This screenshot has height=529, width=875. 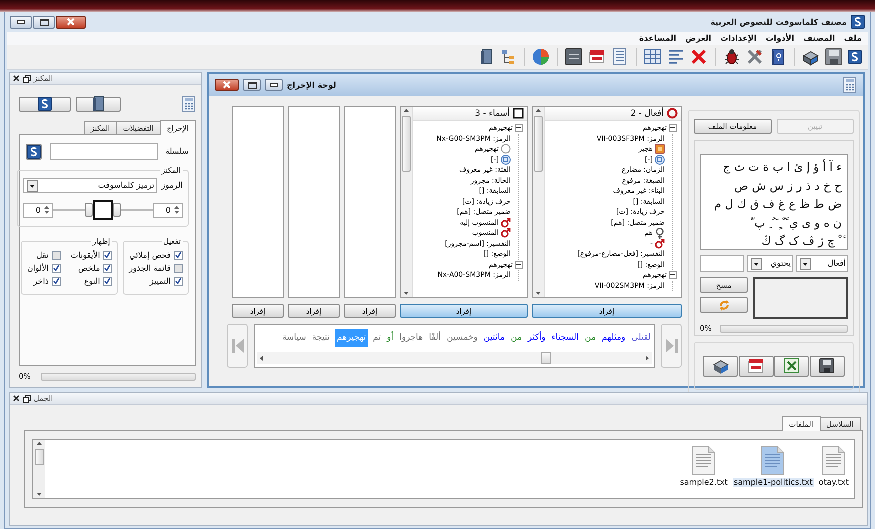 I want to click on letter-keyboard: ء آ أ ؤ إ ئ ا ب ة ت ث ج ح خ د ذ ر ز س ش ص ض ط ظ ع غ ف ق ك ل م ن ه و ى ي ً ٌ ٍ َ ُ ِ پ ّ ٔ ْ چ ژ ڤ ک گ ڭ, so click(x=774, y=202).